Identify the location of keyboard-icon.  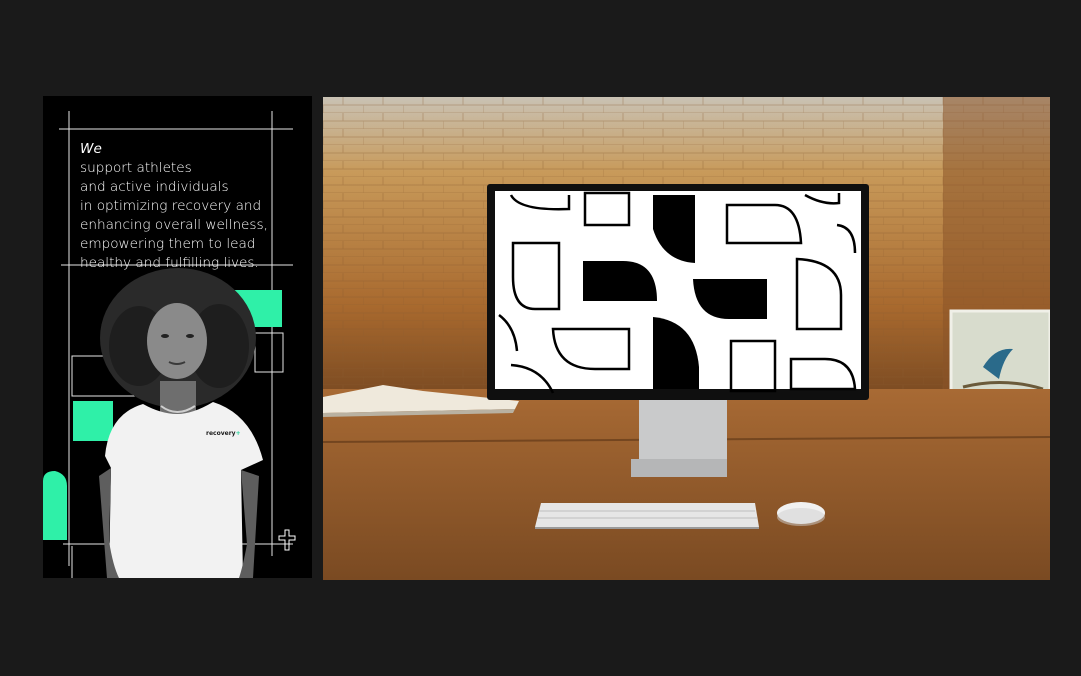
(647, 516).